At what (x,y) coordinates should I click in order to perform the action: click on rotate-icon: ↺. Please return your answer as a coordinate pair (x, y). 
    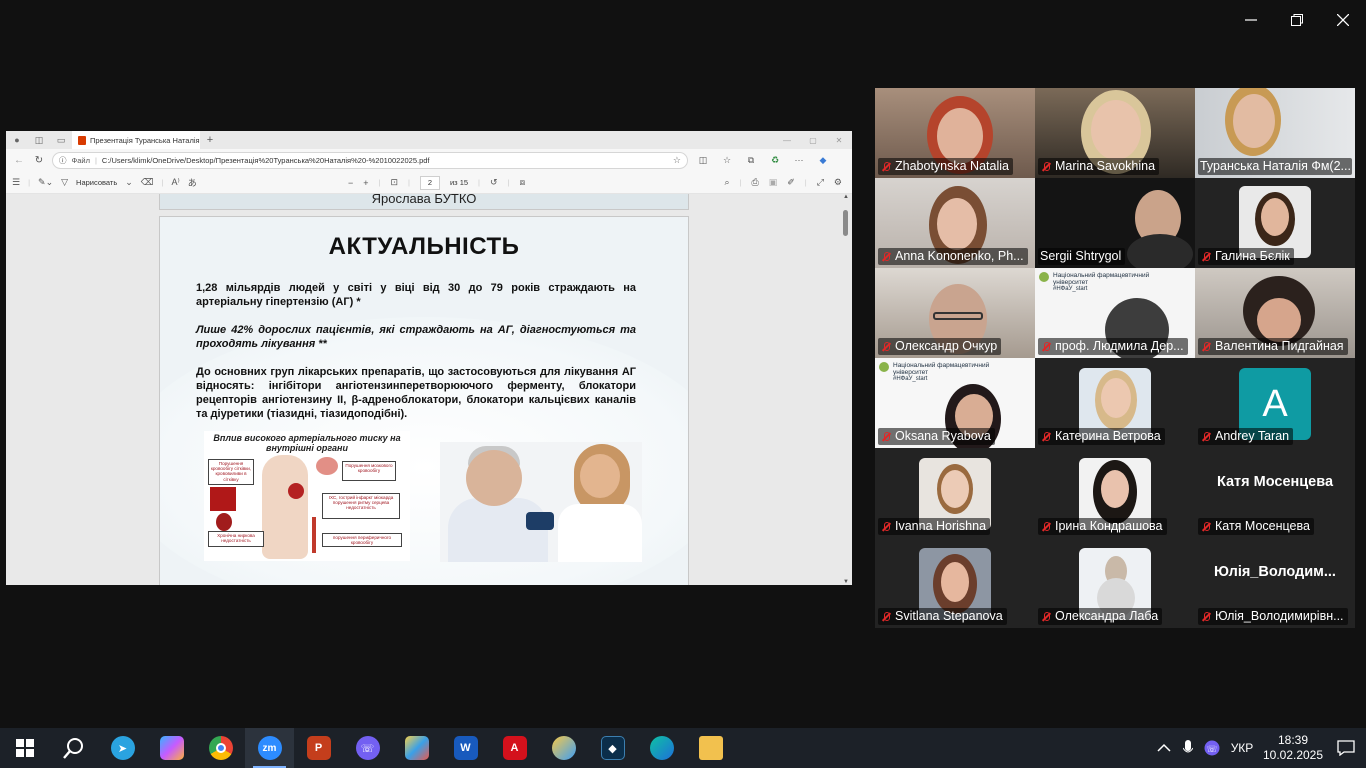
    Looking at the image, I should click on (494, 182).